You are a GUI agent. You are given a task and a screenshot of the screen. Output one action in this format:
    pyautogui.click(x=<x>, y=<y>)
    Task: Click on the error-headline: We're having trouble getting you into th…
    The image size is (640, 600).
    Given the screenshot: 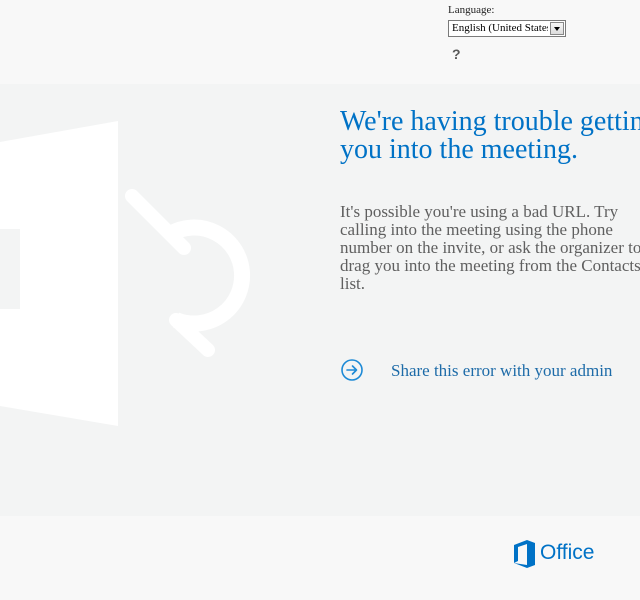 What is the action you would take?
    pyautogui.click(x=490, y=136)
    